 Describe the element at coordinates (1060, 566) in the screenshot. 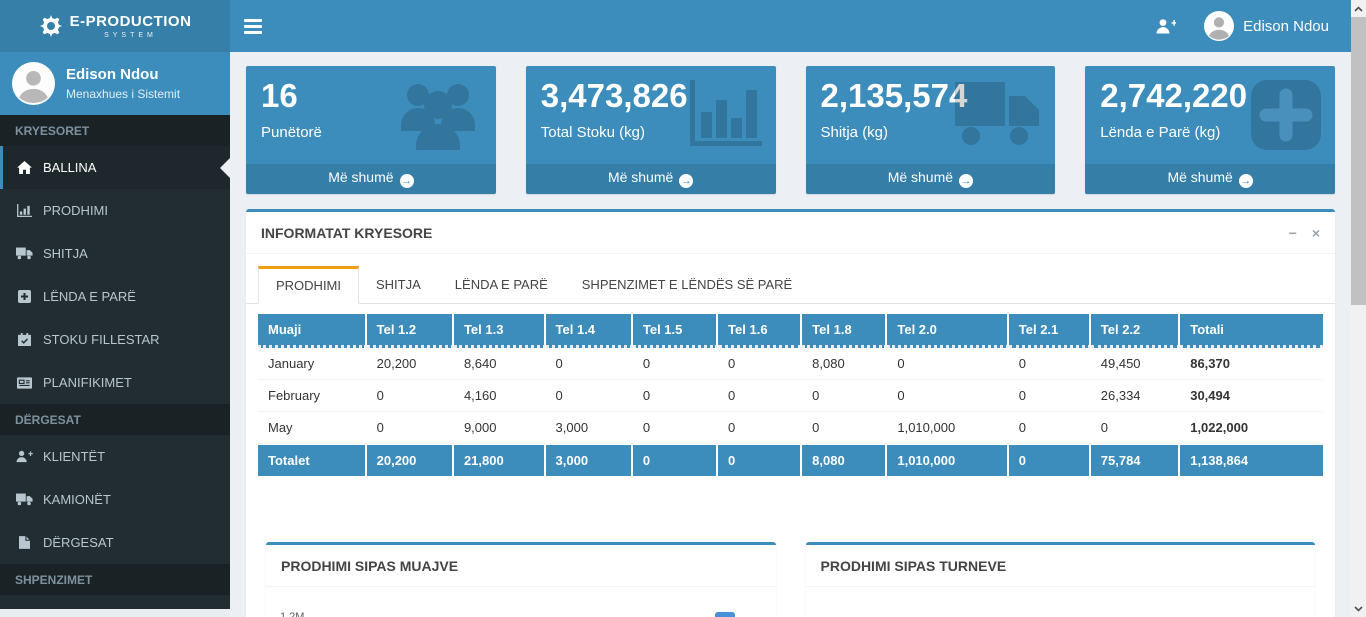

I see `chart-title: PRODHIMI SIPAS TURNEVE` at that location.